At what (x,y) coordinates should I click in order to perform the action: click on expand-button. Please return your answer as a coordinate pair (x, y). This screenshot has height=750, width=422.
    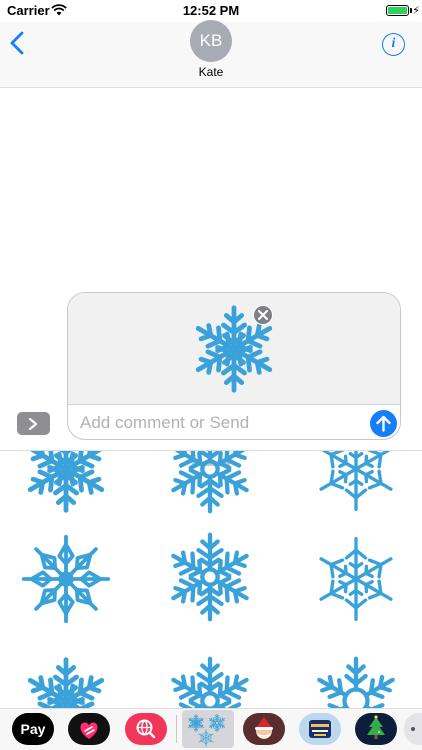
    Looking at the image, I should click on (33, 423).